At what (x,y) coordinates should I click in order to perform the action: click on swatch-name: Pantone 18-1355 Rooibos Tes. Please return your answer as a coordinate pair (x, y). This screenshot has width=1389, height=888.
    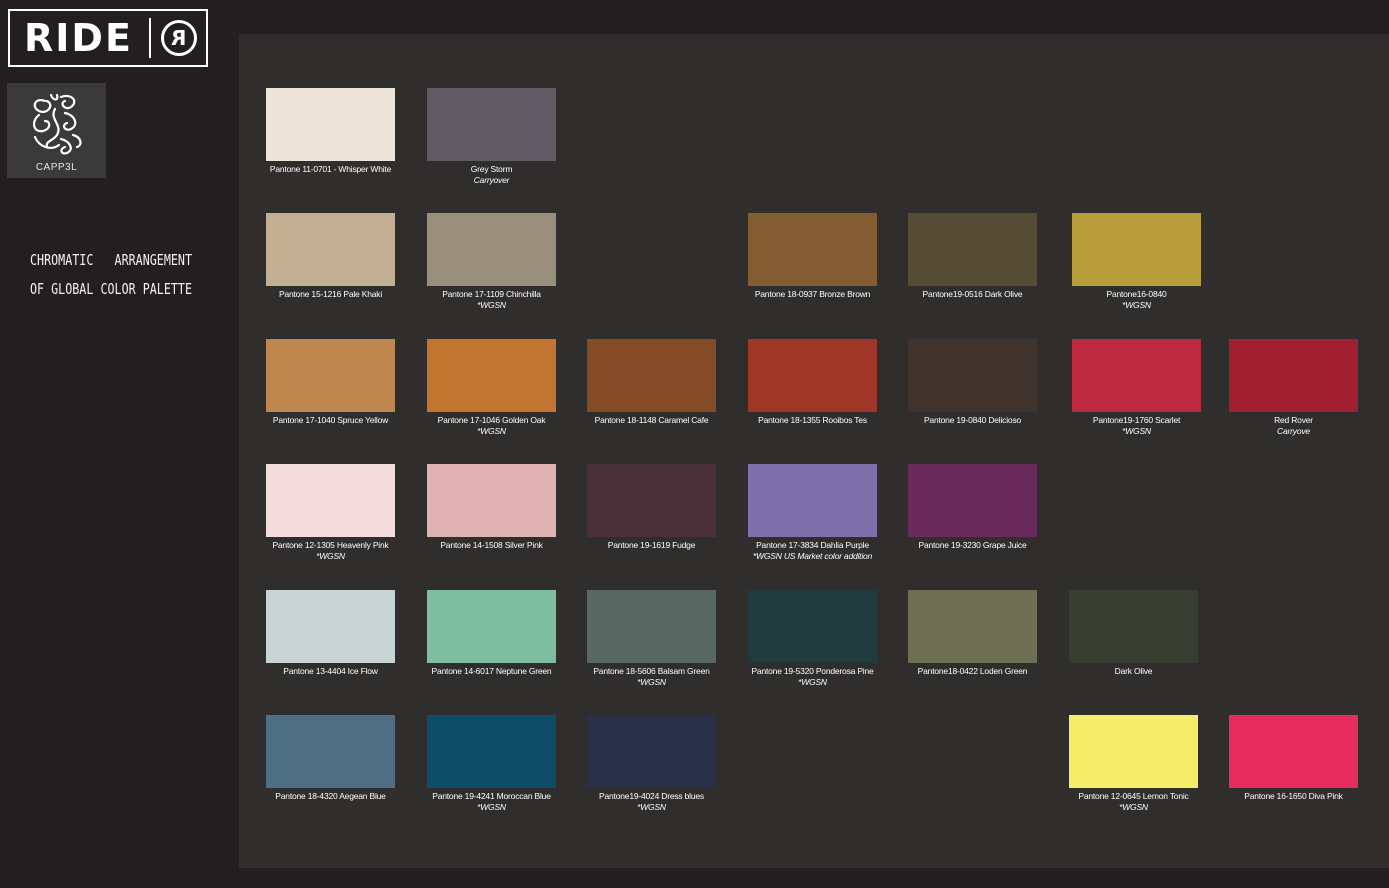
    Looking at the image, I should click on (812, 420).